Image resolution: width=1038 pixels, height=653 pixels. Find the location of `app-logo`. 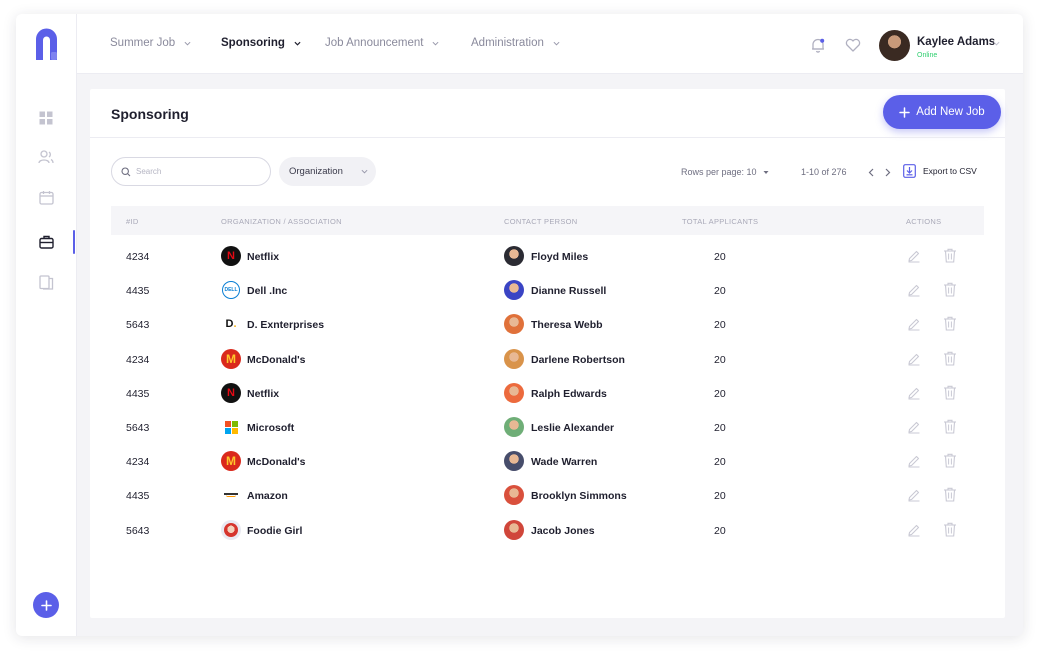

app-logo is located at coordinates (46, 44).